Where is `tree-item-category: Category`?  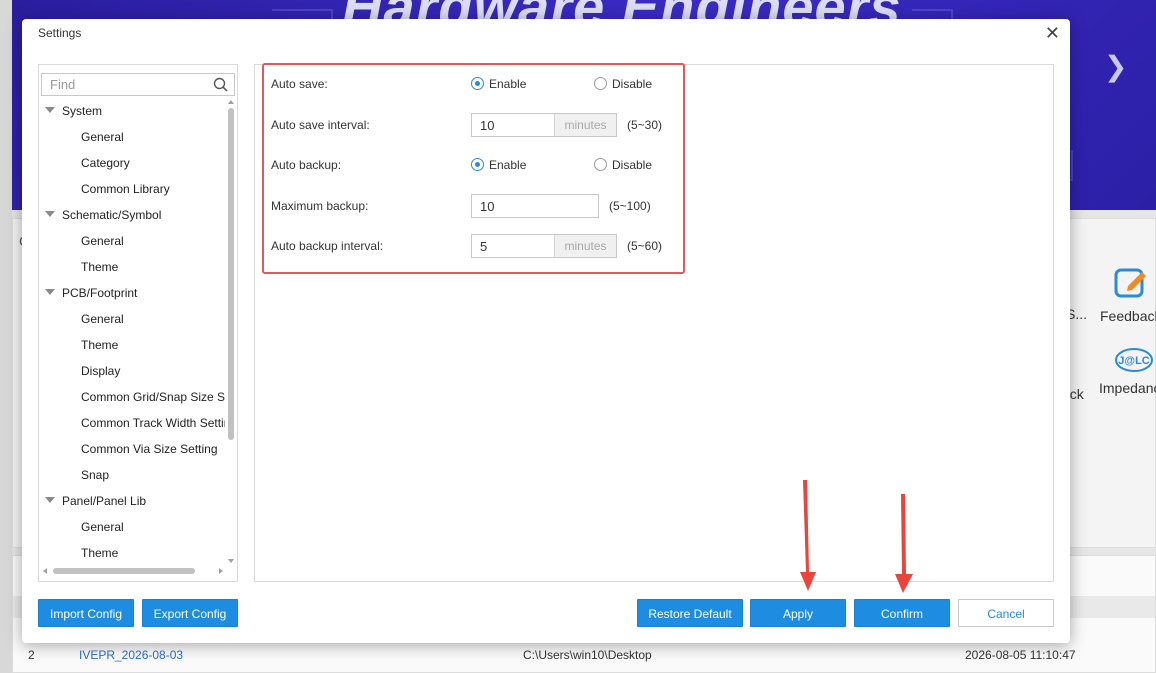
tree-item-category: Category is located at coordinates (132, 163).